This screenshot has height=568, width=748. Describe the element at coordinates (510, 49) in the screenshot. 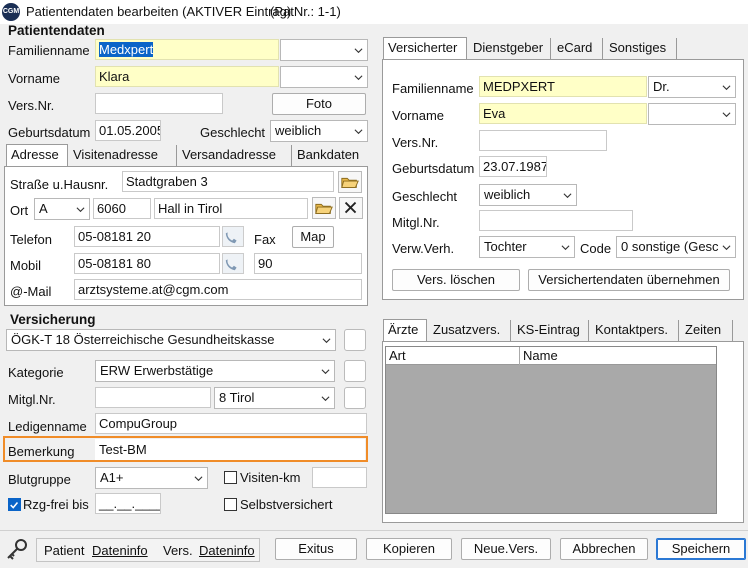

I see `tab-dienstgeber: Dienstgeber` at that location.